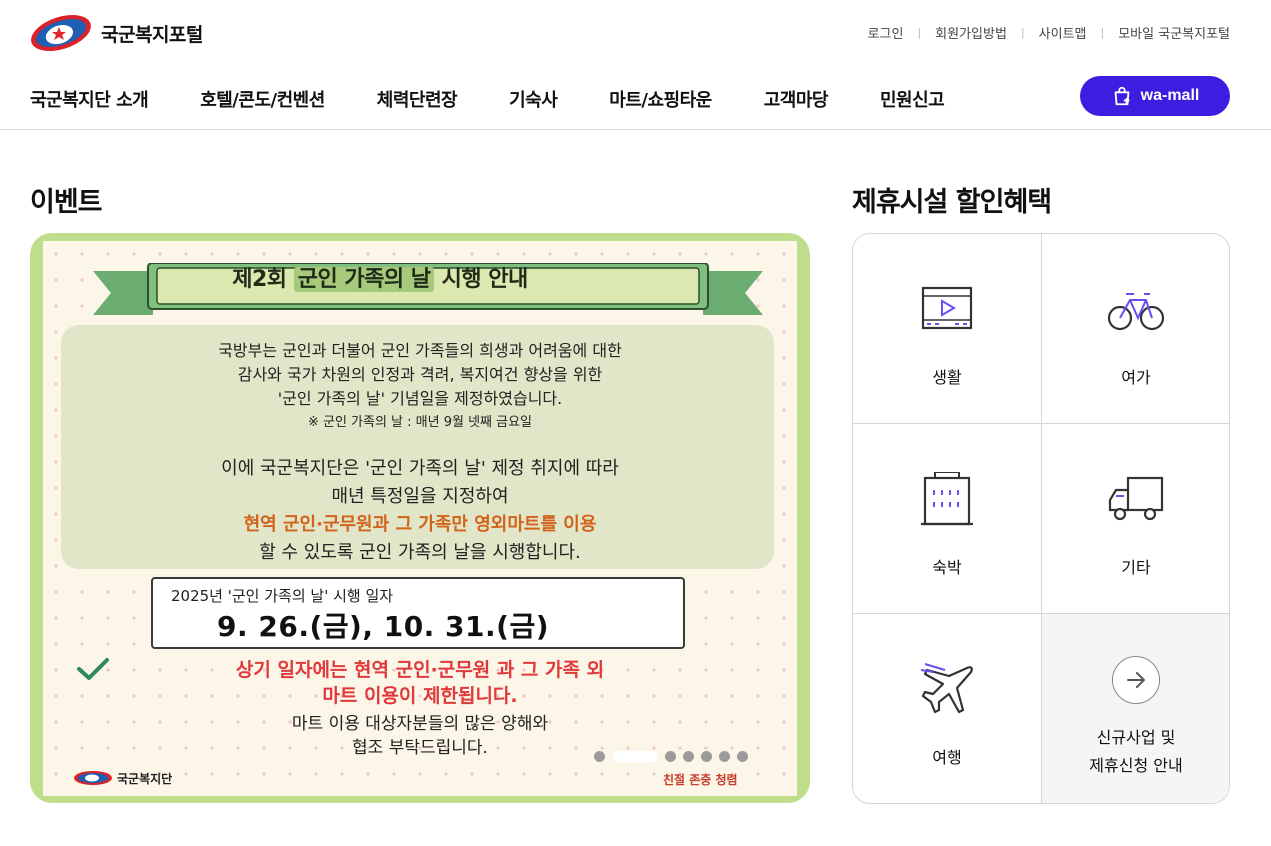 The image size is (1271, 846). Describe the element at coordinates (259, 279) in the screenshot. I see `banner-title-prefix: 제2회` at that location.